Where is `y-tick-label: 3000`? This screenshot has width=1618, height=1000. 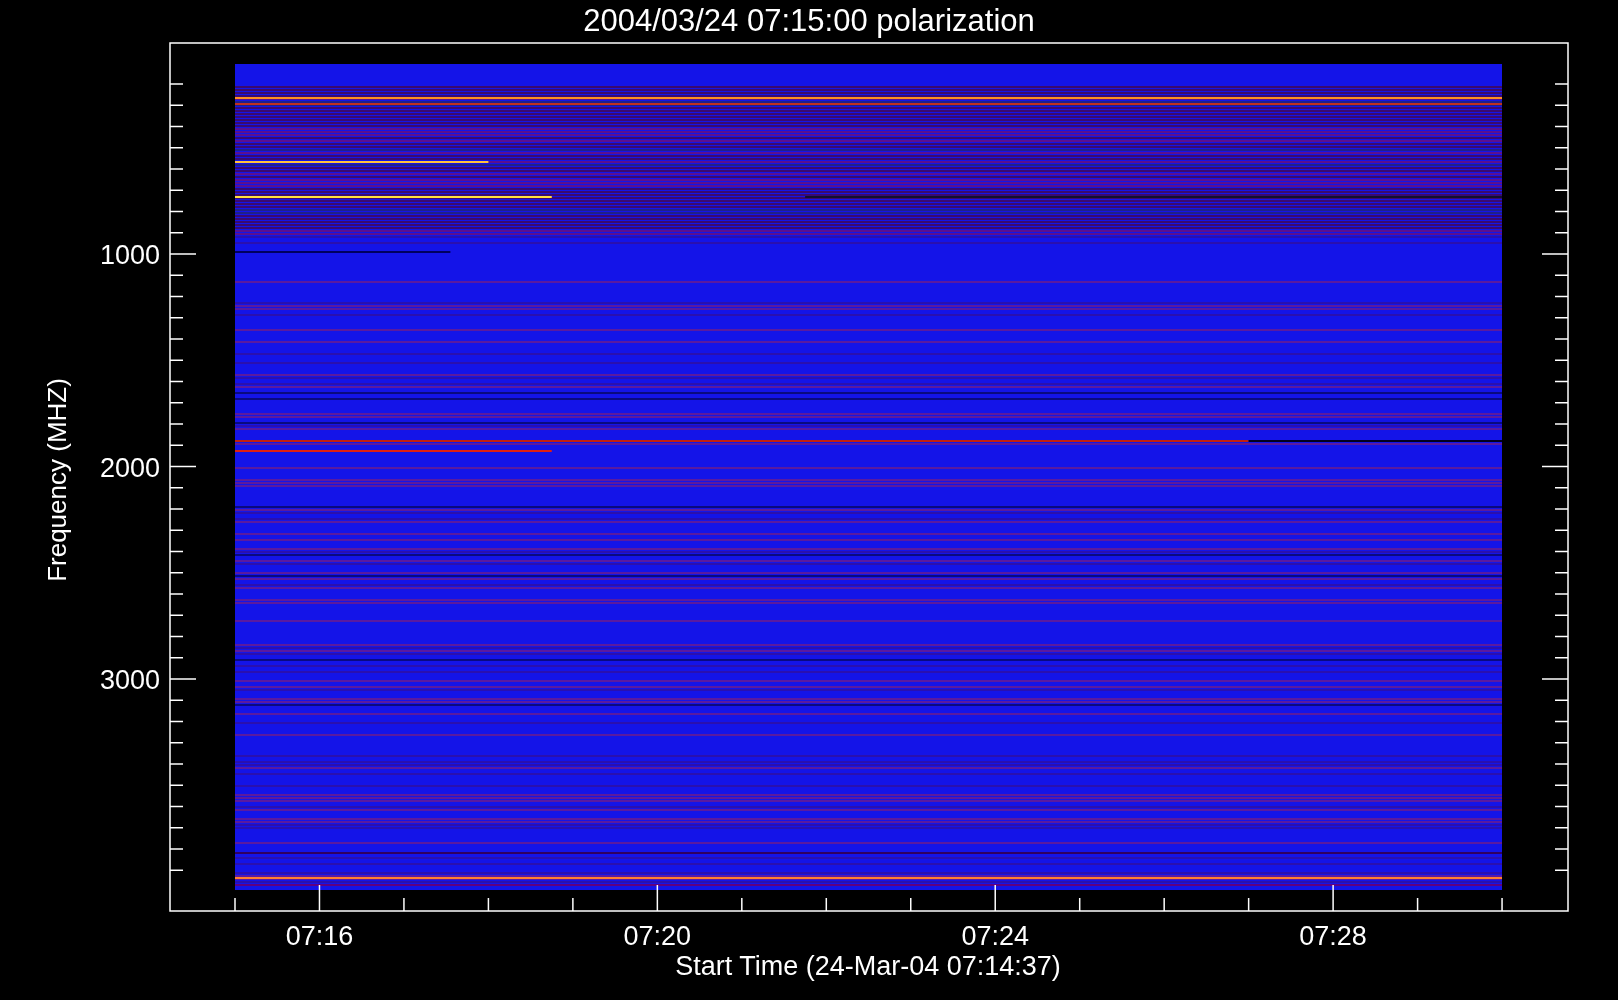
y-tick-label: 3000 is located at coordinates (129, 680).